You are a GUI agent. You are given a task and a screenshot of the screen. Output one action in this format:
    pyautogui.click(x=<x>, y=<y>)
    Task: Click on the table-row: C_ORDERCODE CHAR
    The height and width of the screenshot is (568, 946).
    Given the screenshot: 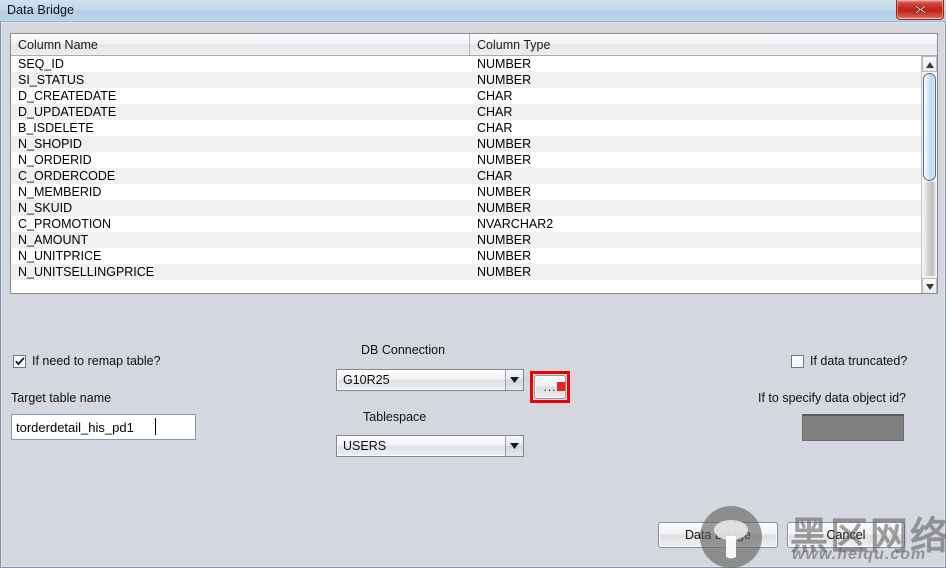 What is the action you would take?
    pyautogui.click(x=466, y=176)
    